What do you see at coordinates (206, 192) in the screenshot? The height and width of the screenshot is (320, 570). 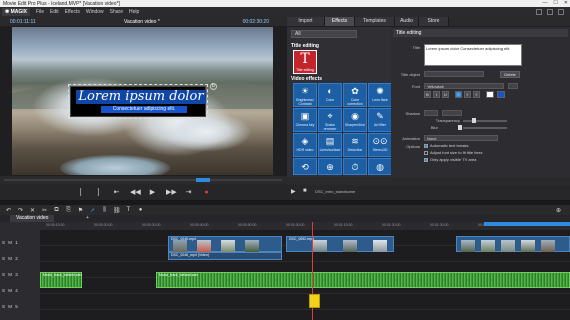 I see `record-icon: ●` at bounding box center [206, 192].